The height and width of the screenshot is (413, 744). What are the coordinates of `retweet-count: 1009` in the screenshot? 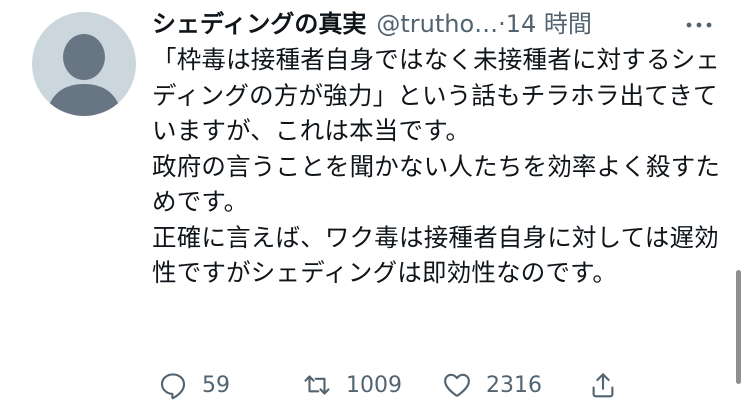 It's located at (374, 385).